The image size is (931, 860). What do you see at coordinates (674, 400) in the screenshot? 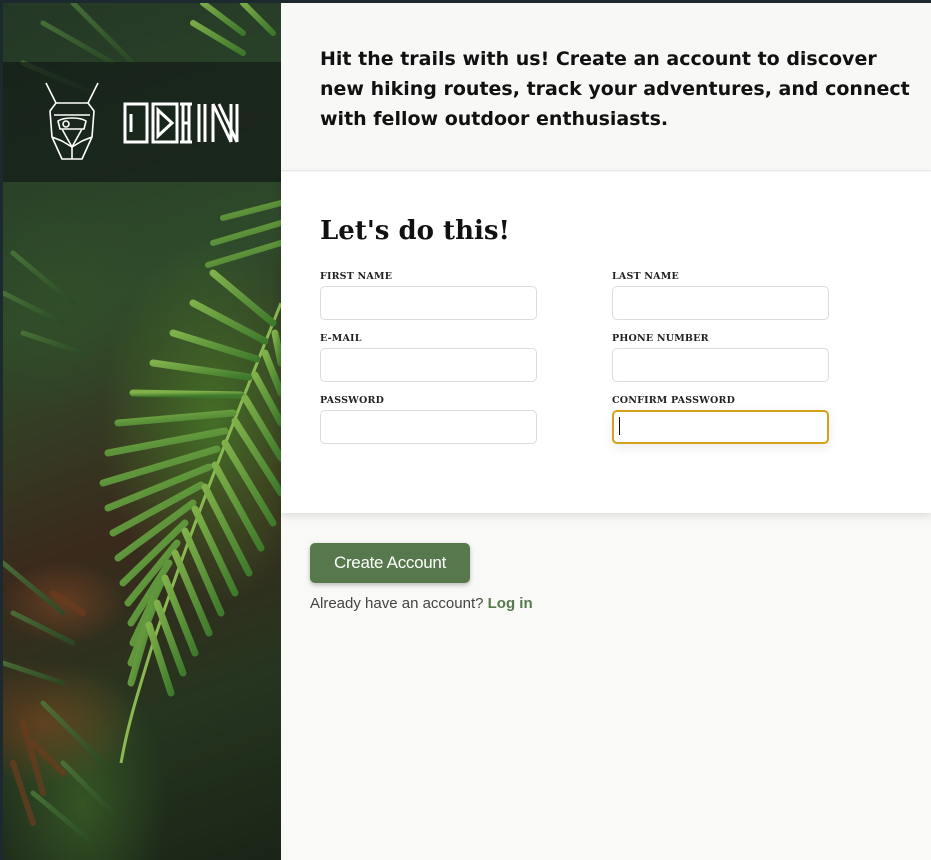
I see `confirm-password-label: Confirm Password` at bounding box center [674, 400].